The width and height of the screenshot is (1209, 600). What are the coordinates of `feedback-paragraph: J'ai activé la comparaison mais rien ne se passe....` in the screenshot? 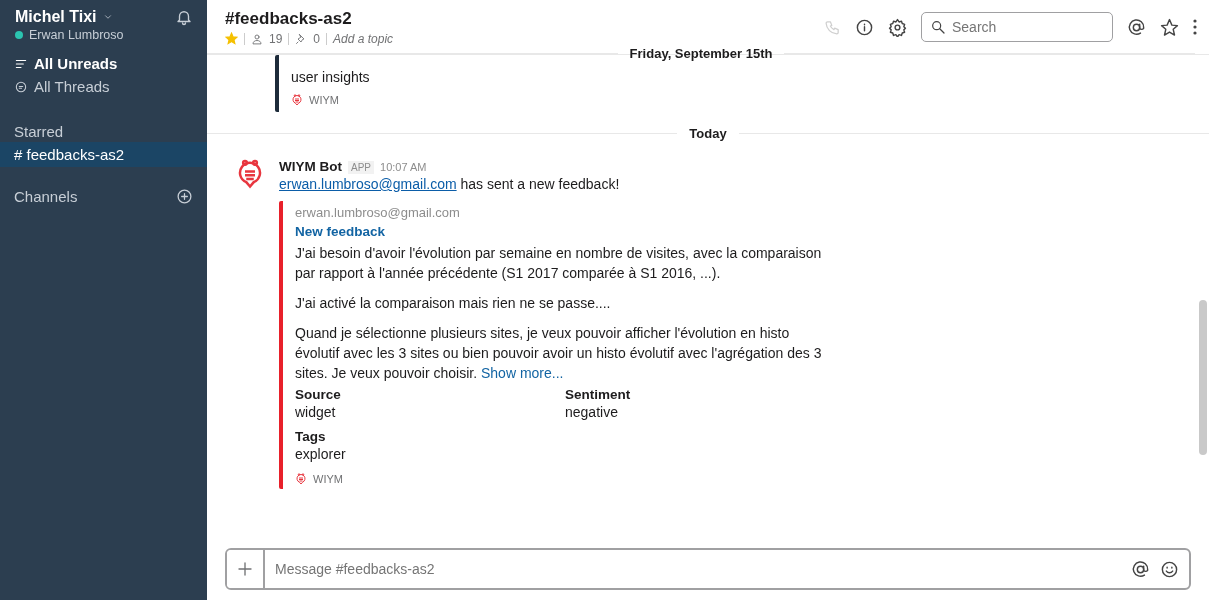 It's located at (453, 303).